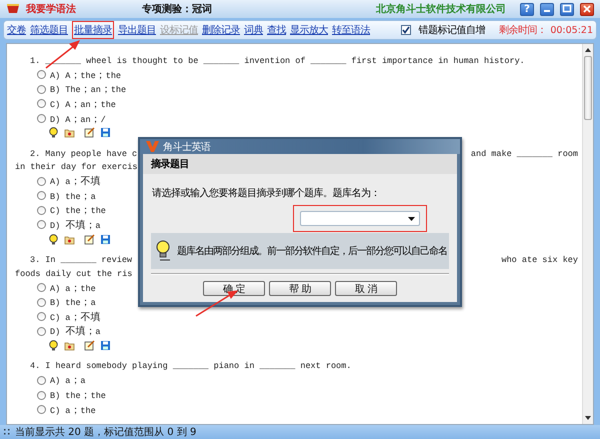 The width and height of the screenshot is (600, 439). I want to click on question-text: in their day for exercis, so click(76, 167).